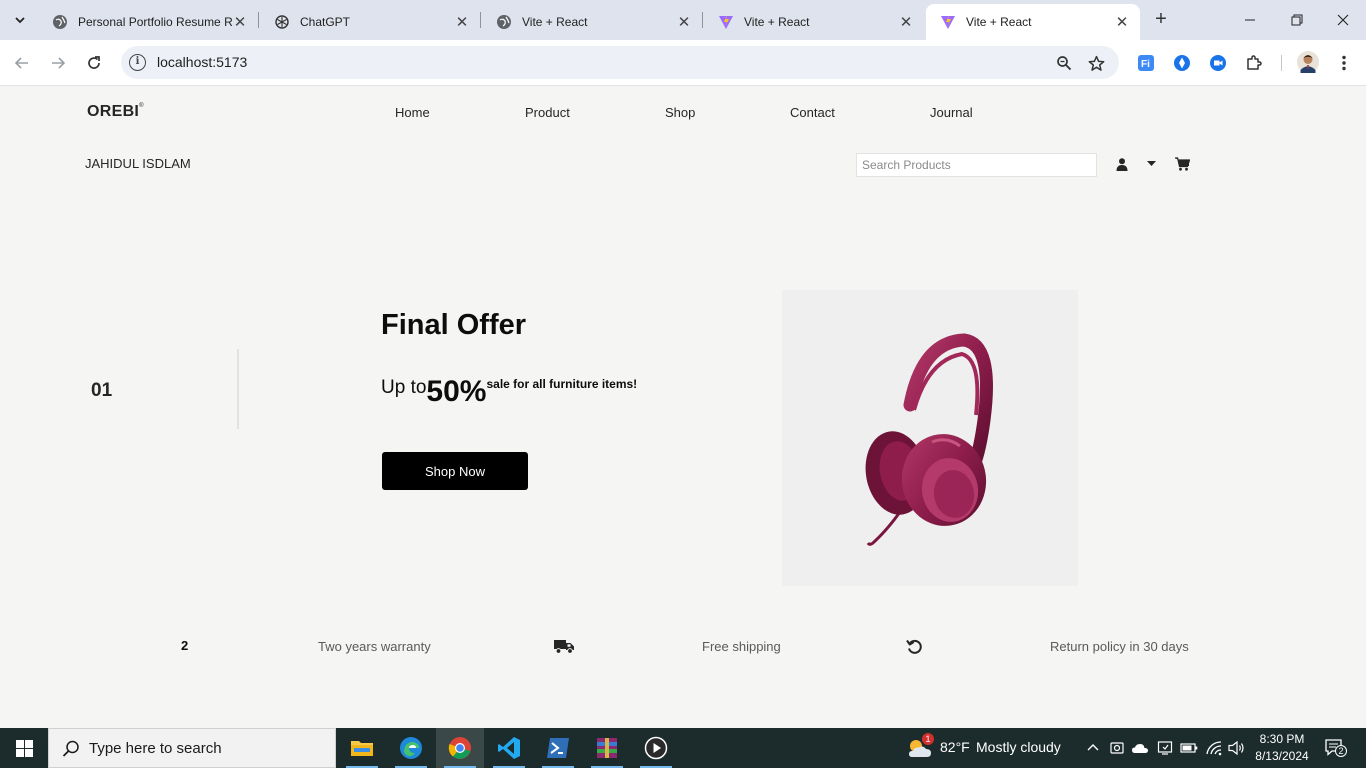 Image resolution: width=1366 pixels, height=768 pixels. Describe the element at coordinates (1018, 747) in the screenshot. I see `weather-condition: Mostly cloudy` at that location.